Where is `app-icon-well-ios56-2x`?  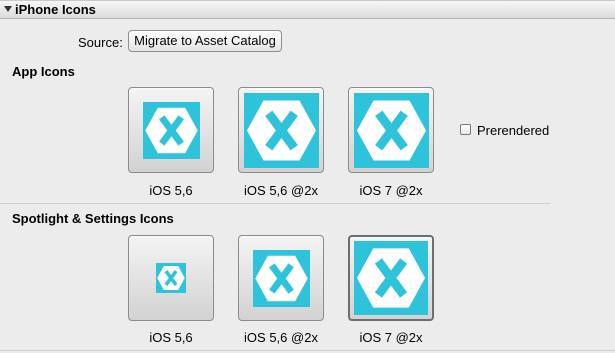
app-icon-well-ios56-2x is located at coordinates (281, 130).